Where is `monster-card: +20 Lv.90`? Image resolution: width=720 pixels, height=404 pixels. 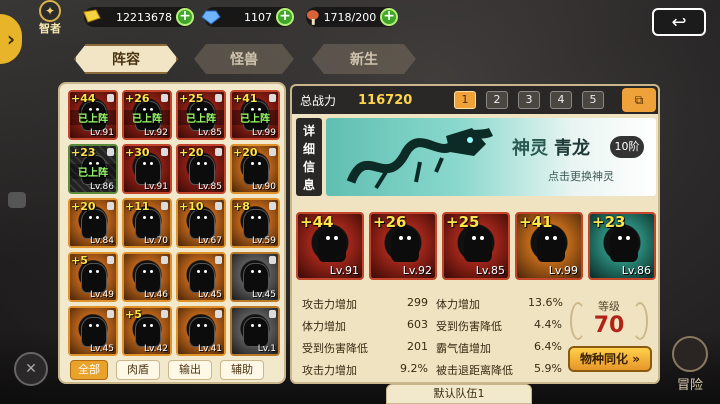
monster-card: +20 Lv.90 is located at coordinates (255, 169).